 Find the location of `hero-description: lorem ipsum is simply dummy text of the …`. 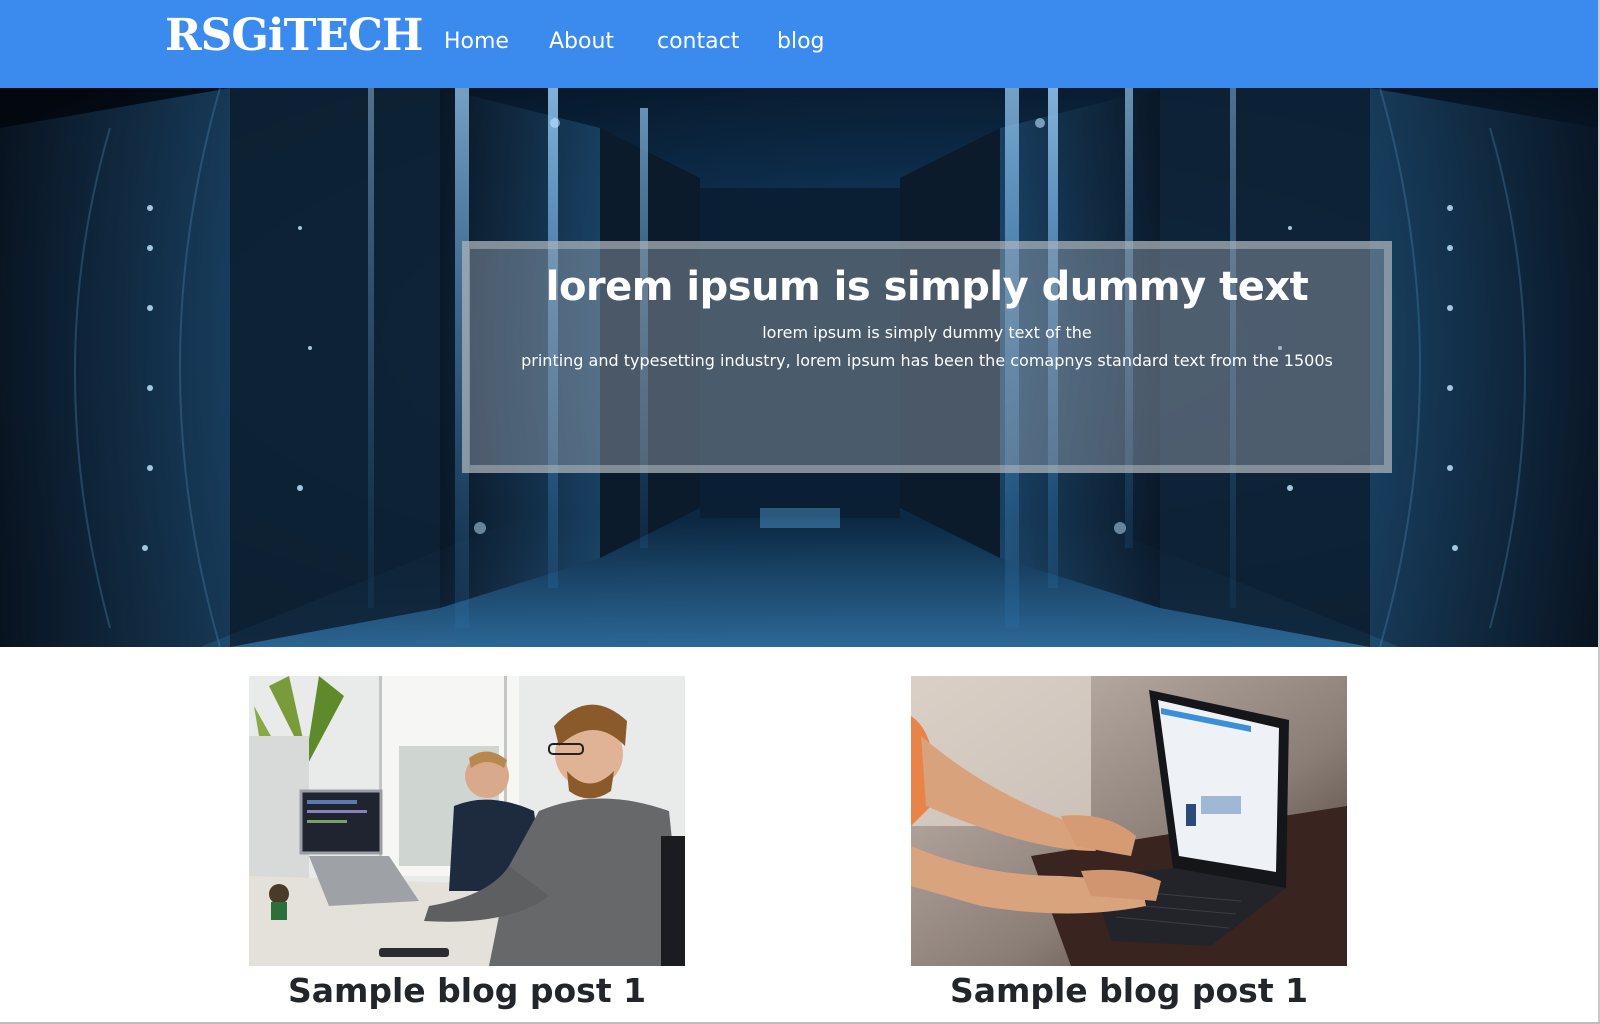

hero-description: lorem ipsum is simply dummy text of the … is located at coordinates (927, 347).